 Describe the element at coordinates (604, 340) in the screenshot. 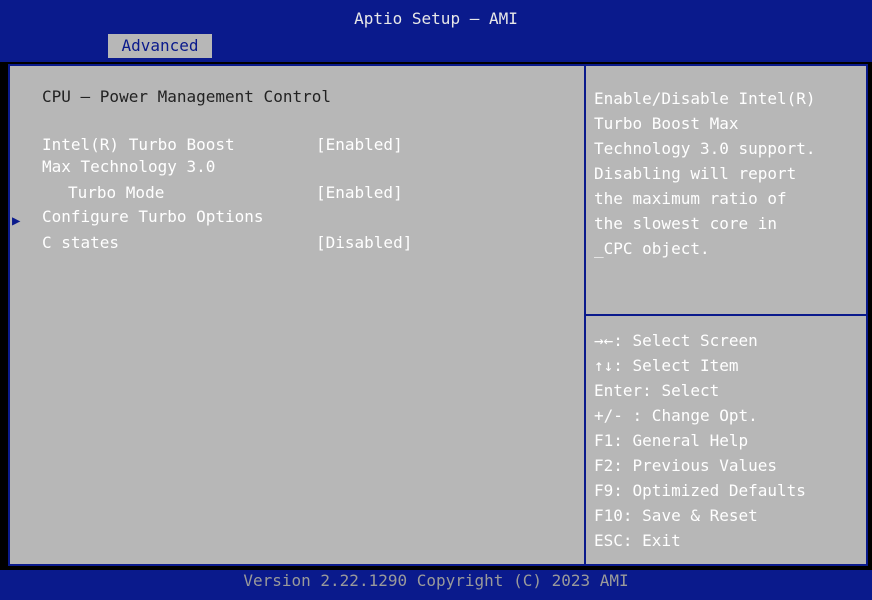

I see `left-right-arrows-icon: →←` at that location.